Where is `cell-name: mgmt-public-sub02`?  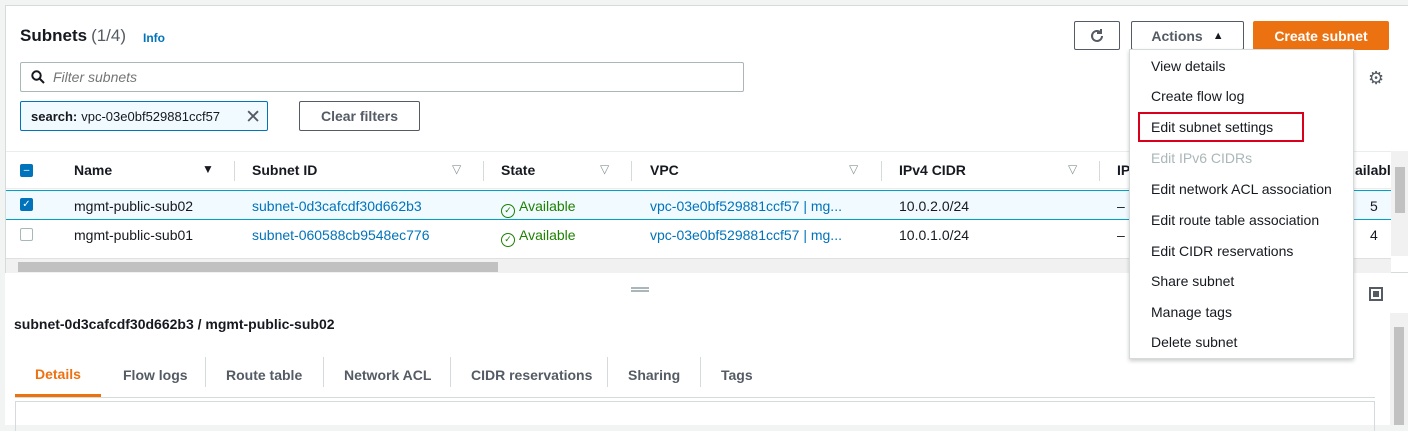 cell-name: mgmt-public-sub02 is located at coordinates (134, 206).